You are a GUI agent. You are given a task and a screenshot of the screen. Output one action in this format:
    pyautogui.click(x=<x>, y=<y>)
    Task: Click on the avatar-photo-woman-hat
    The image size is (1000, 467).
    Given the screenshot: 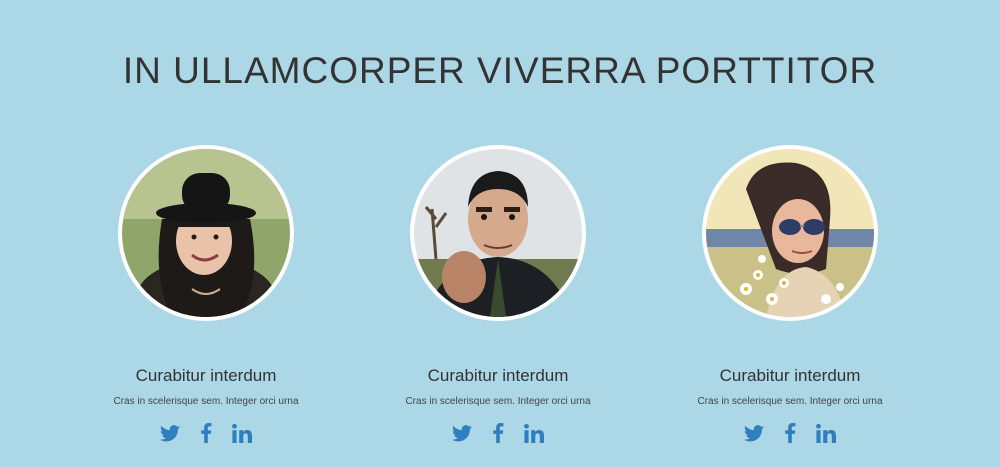 What is the action you would take?
    pyautogui.click(x=206, y=233)
    